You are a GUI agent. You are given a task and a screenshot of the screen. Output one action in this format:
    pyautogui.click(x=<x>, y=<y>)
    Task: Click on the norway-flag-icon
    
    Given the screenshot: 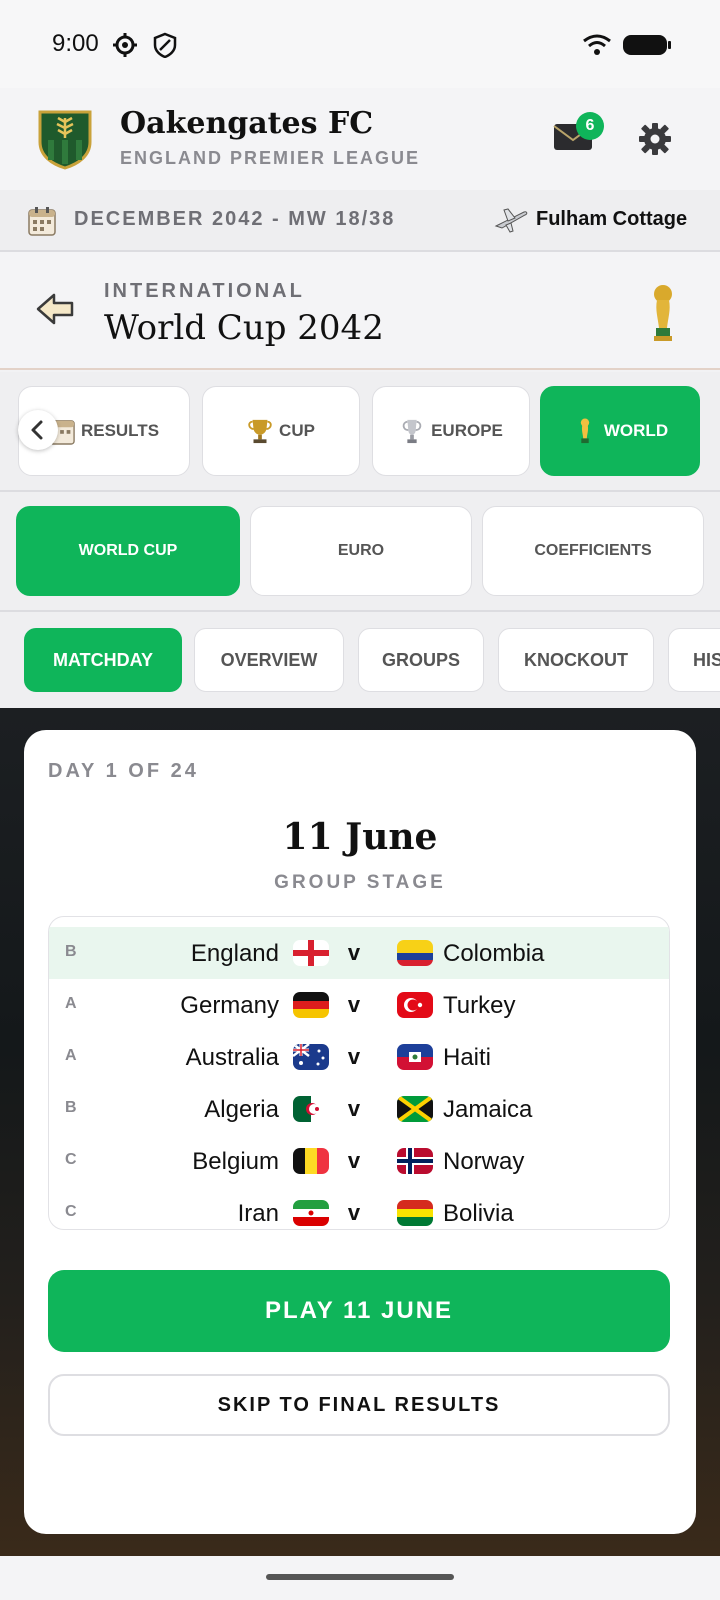 What is the action you would take?
    pyautogui.click(x=415, y=1161)
    